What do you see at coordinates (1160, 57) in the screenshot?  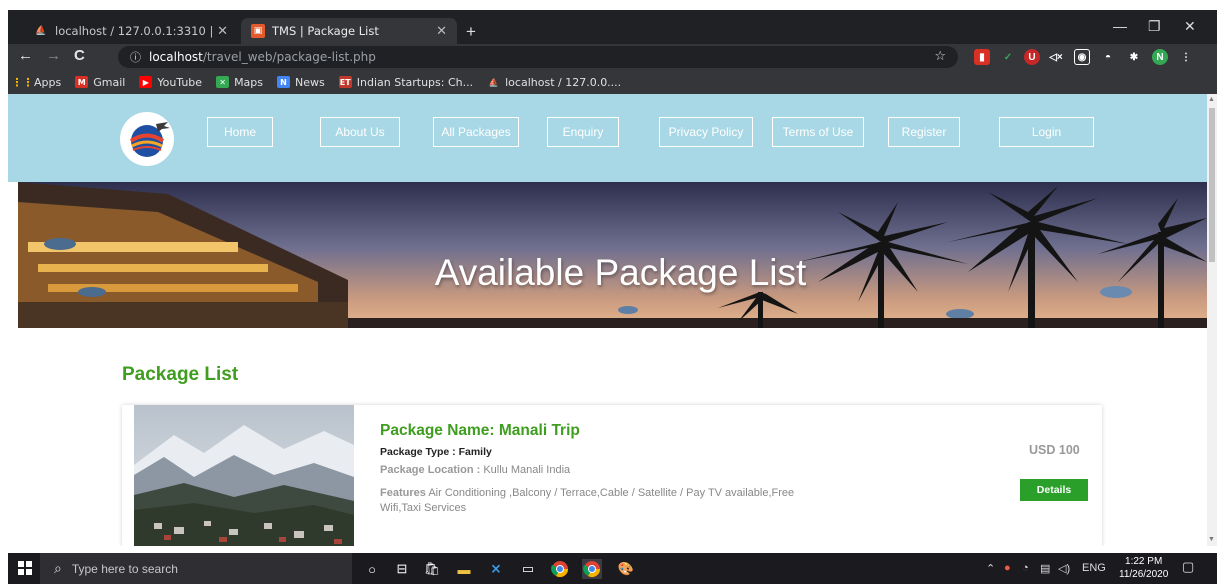 I see `profile-avatar: N` at bounding box center [1160, 57].